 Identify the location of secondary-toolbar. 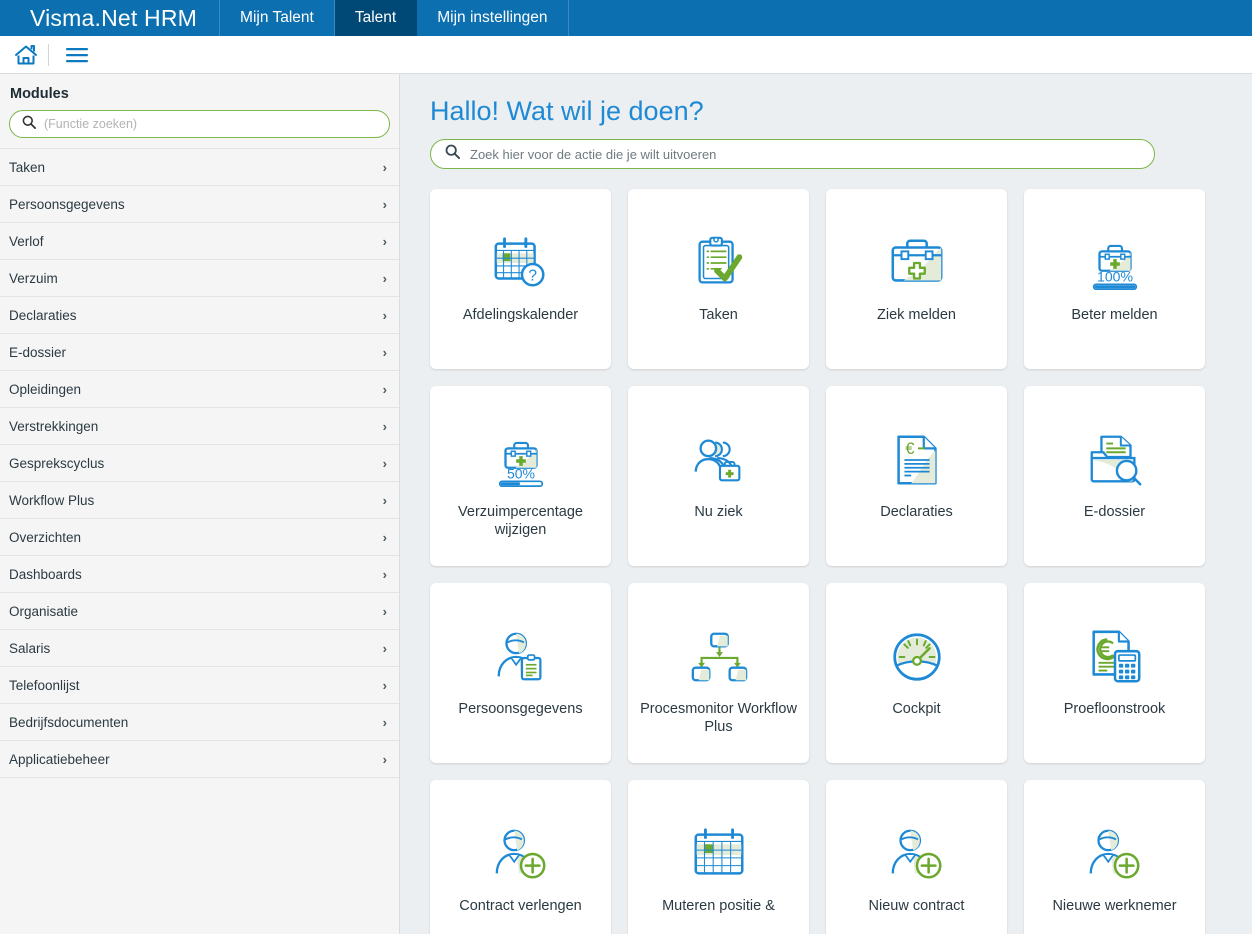
(626, 55).